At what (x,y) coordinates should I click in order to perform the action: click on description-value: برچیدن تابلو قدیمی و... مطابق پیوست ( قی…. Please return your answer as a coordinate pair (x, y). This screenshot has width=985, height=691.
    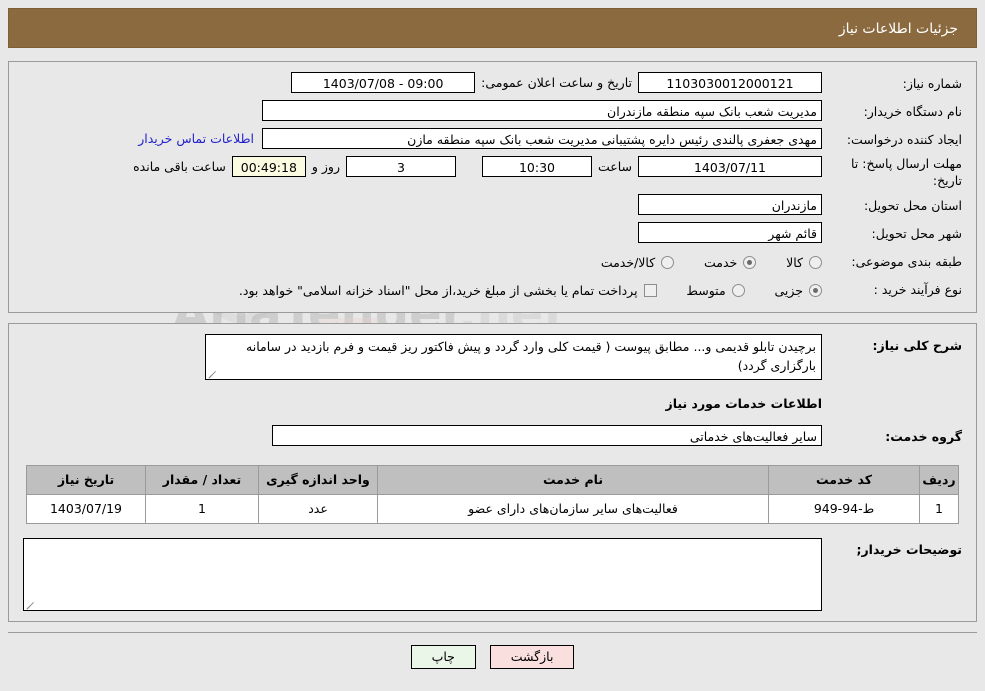
    Looking at the image, I should click on (531, 355).